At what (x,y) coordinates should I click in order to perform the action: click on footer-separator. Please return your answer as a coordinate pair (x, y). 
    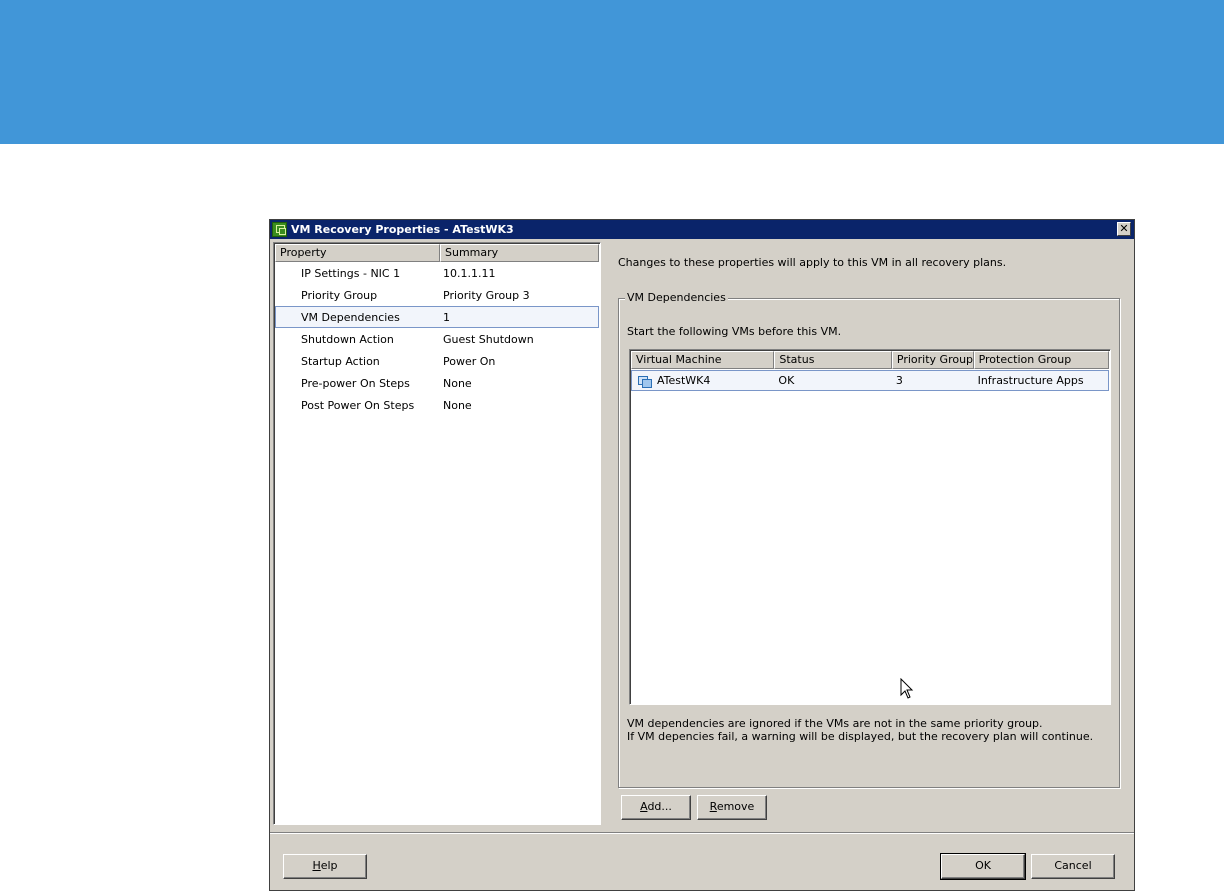
    Looking at the image, I should click on (702, 833).